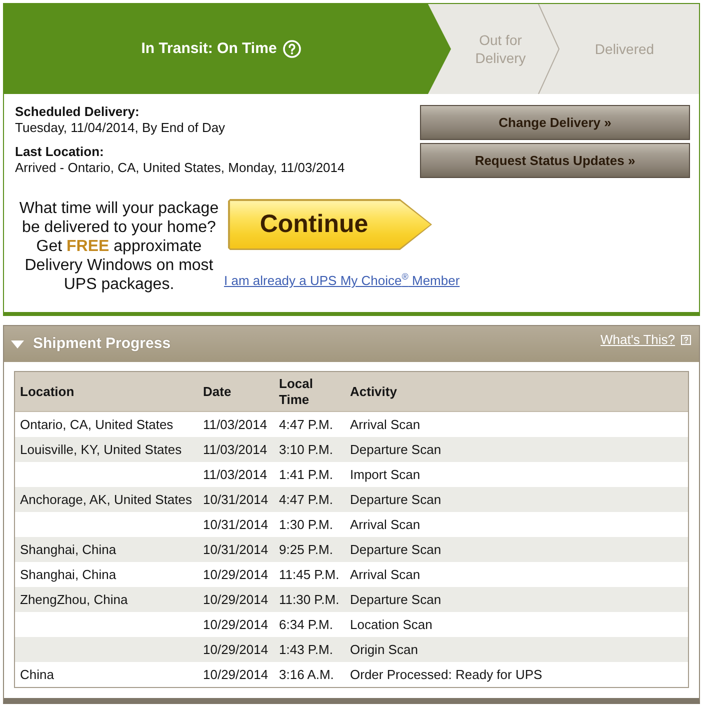 This screenshot has height=707, width=702. I want to click on panel-title: Shipment Progress, so click(102, 344).